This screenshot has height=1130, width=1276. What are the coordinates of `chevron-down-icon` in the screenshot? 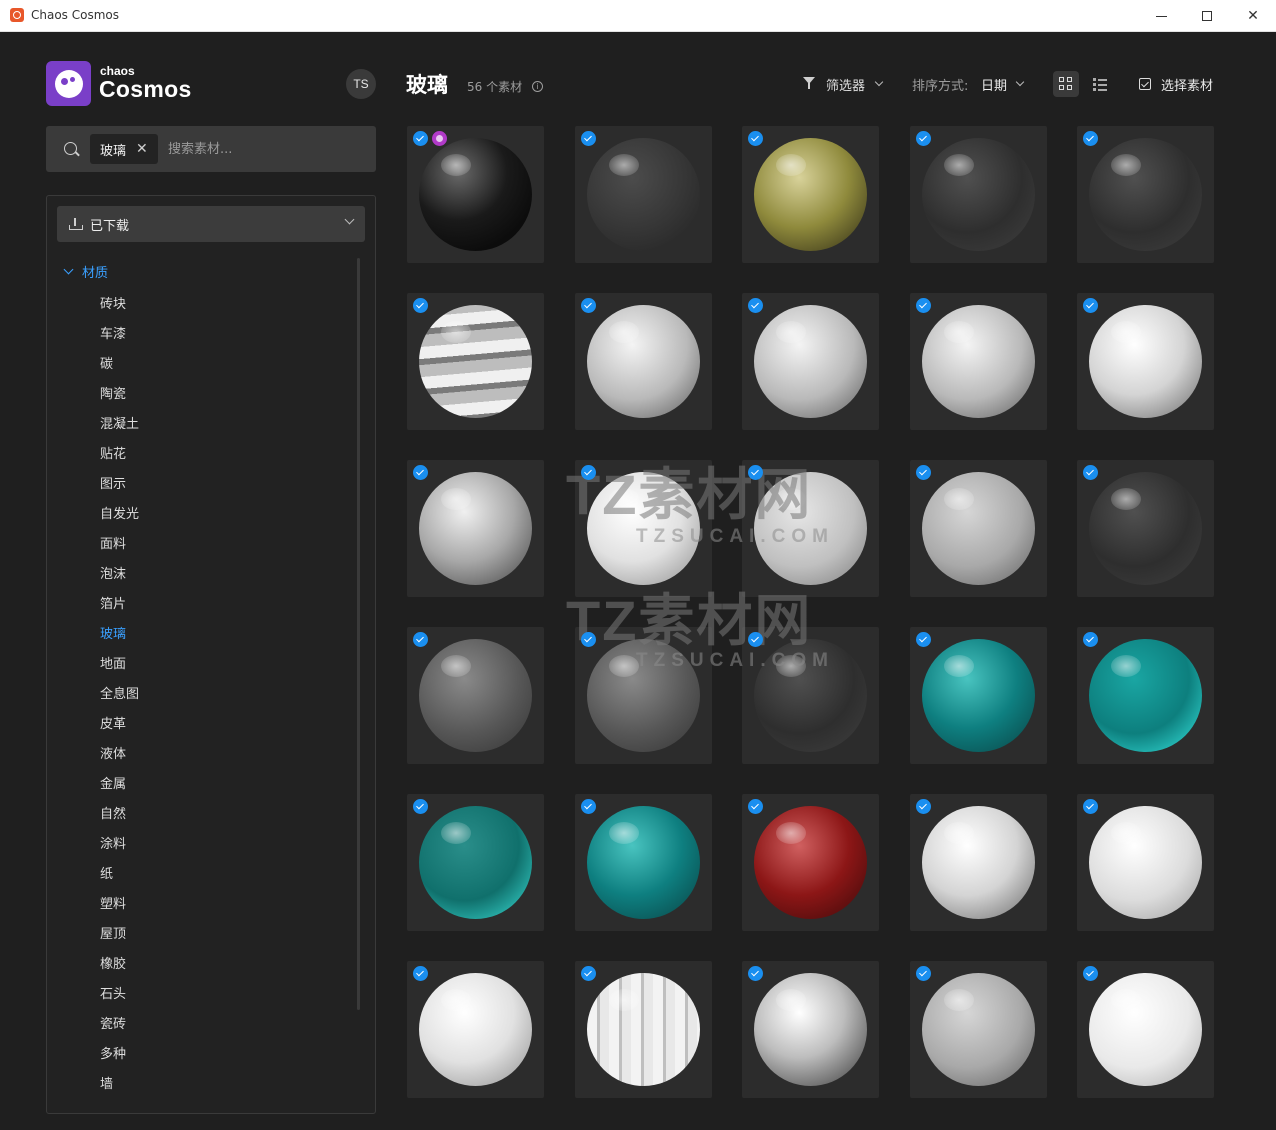 It's located at (879, 82).